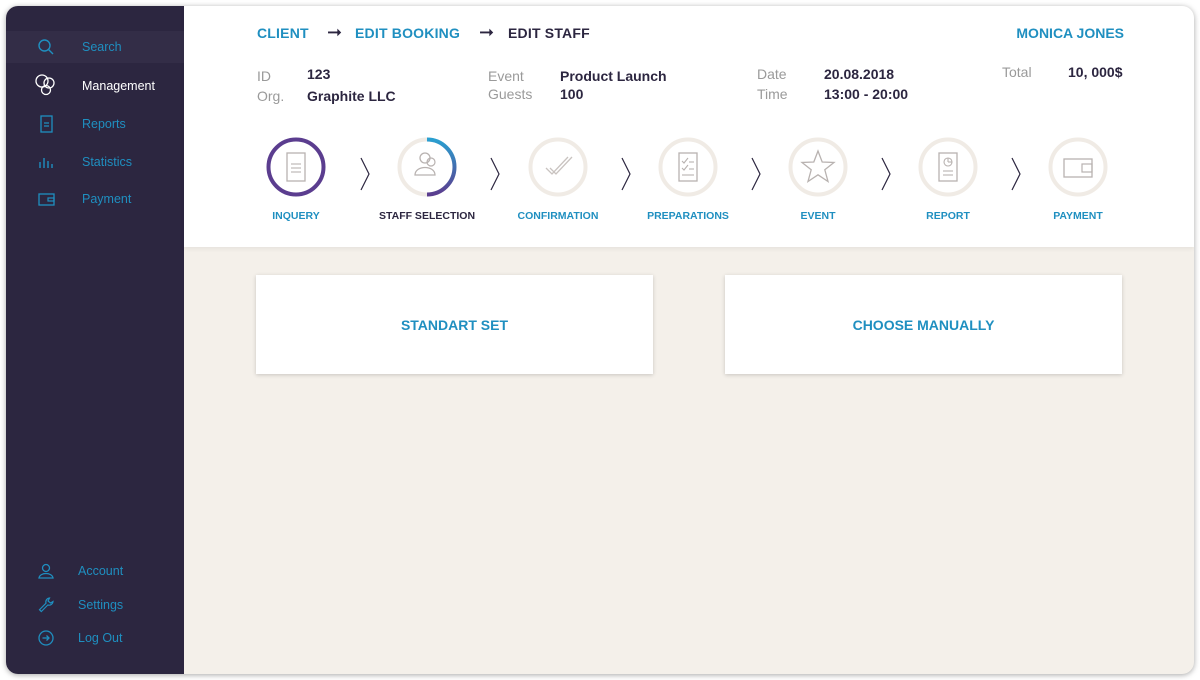  I want to click on event-label: Event, so click(506, 76).